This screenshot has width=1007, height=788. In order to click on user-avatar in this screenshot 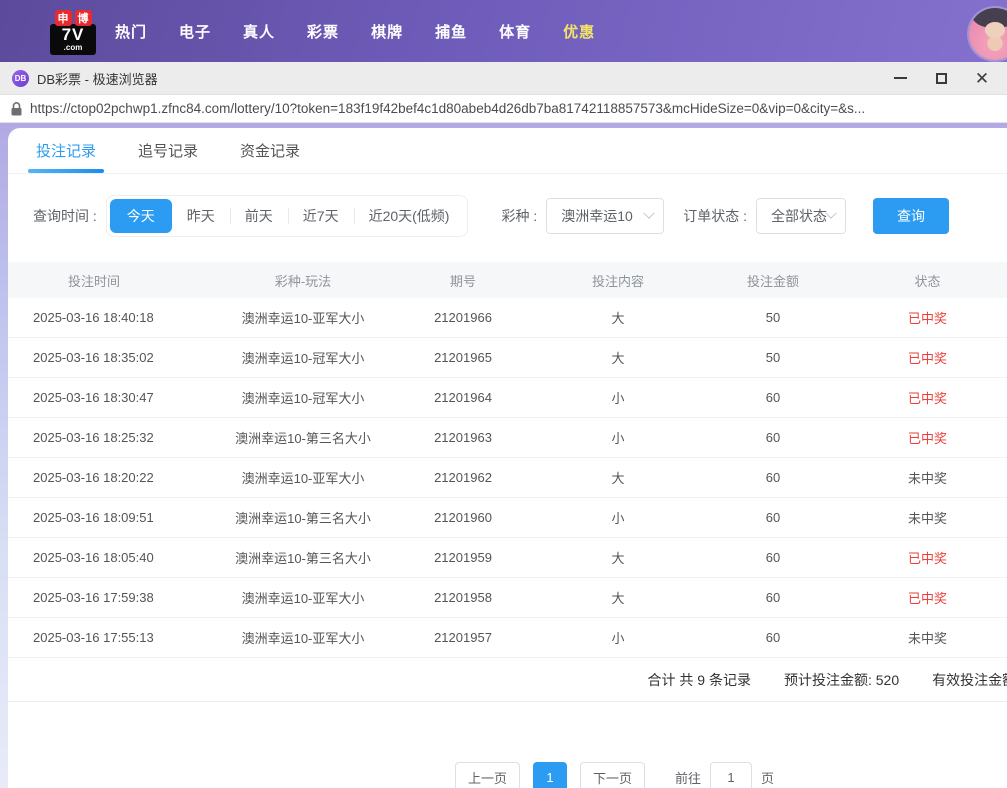, I will do `click(988, 34)`.